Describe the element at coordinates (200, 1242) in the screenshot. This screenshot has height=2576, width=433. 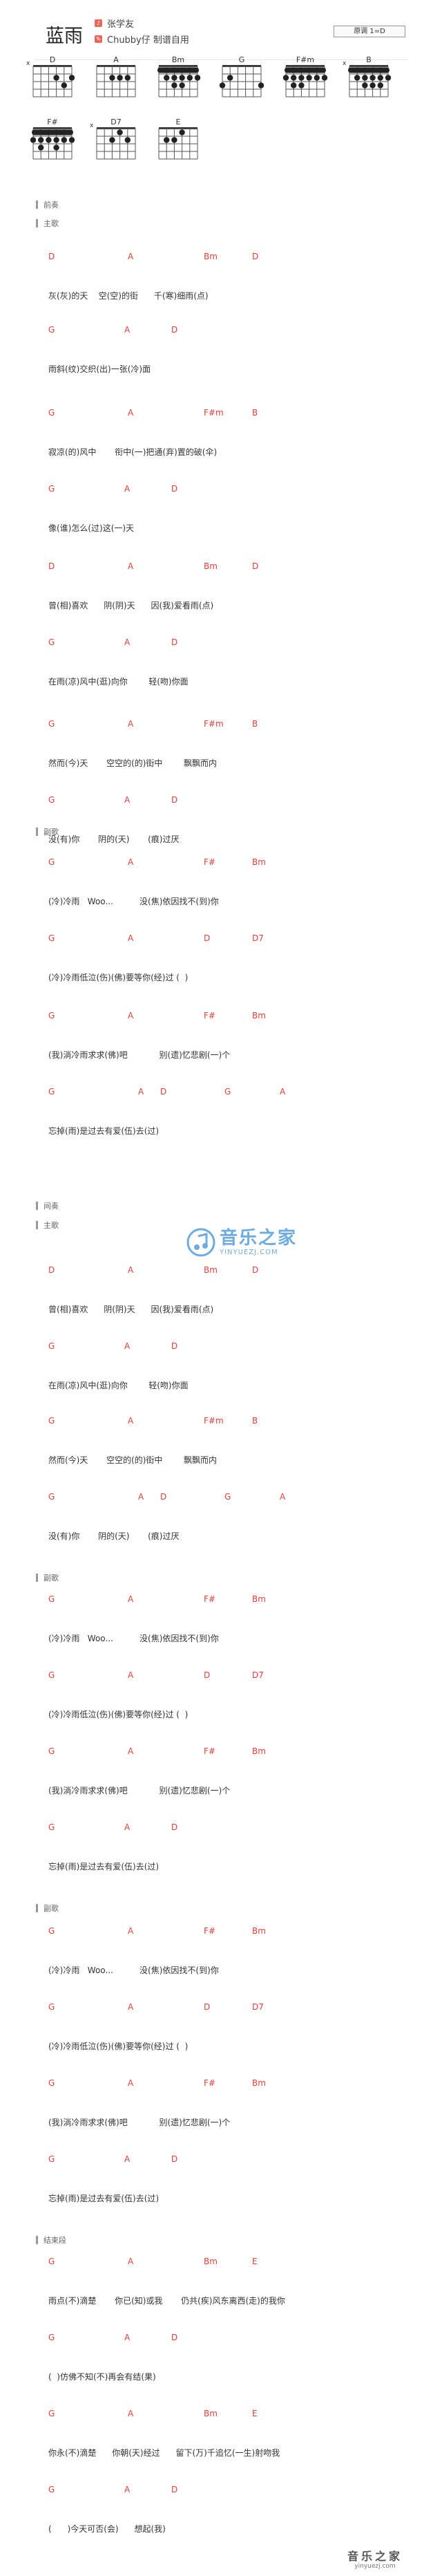
I see `music-note-icon` at that location.